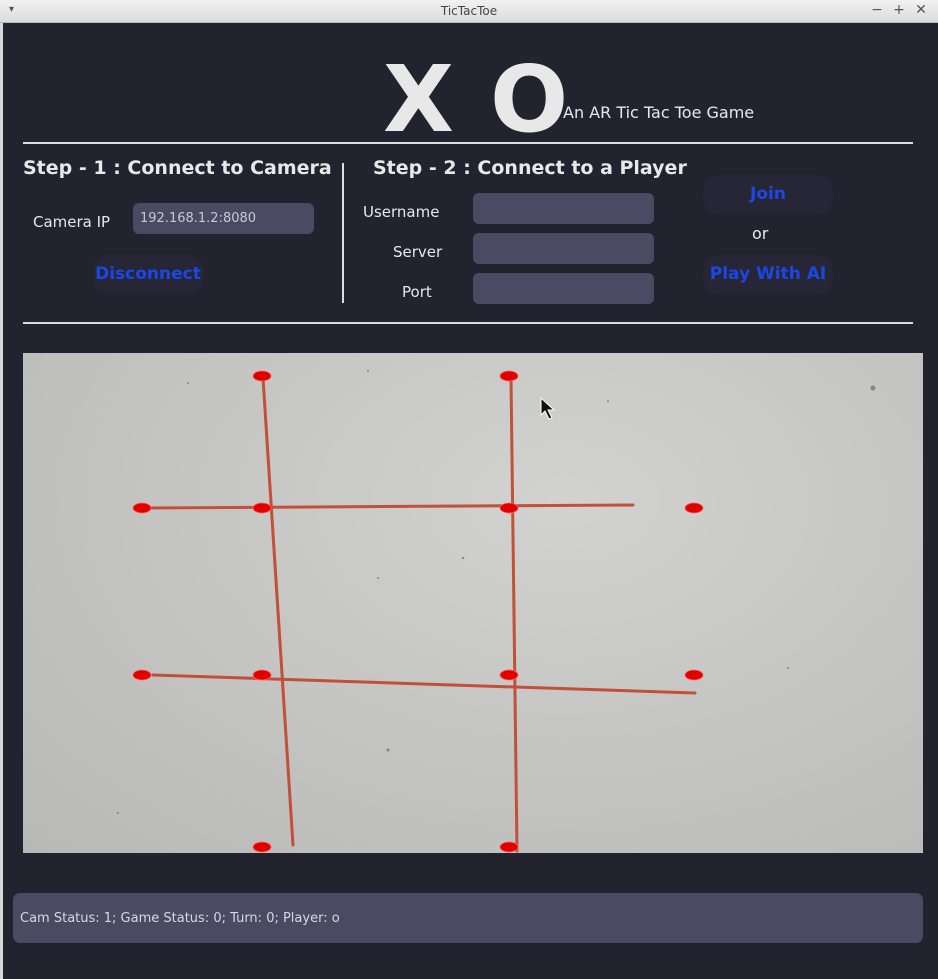 The width and height of the screenshot is (938, 979). What do you see at coordinates (477, 99) in the screenshot?
I see `app-logo: X O` at bounding box center [477, 99].